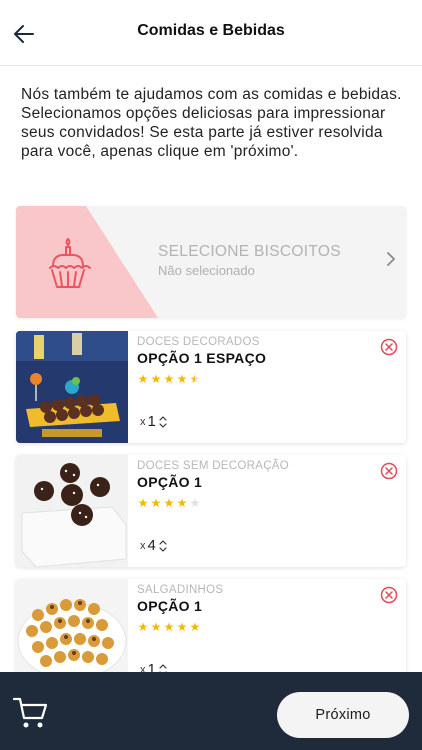 The width and height of the screenshot is (422, 750). I want to click on biscuit-selector-title: SELECIONE BISCOITOS, so click(249, 251).